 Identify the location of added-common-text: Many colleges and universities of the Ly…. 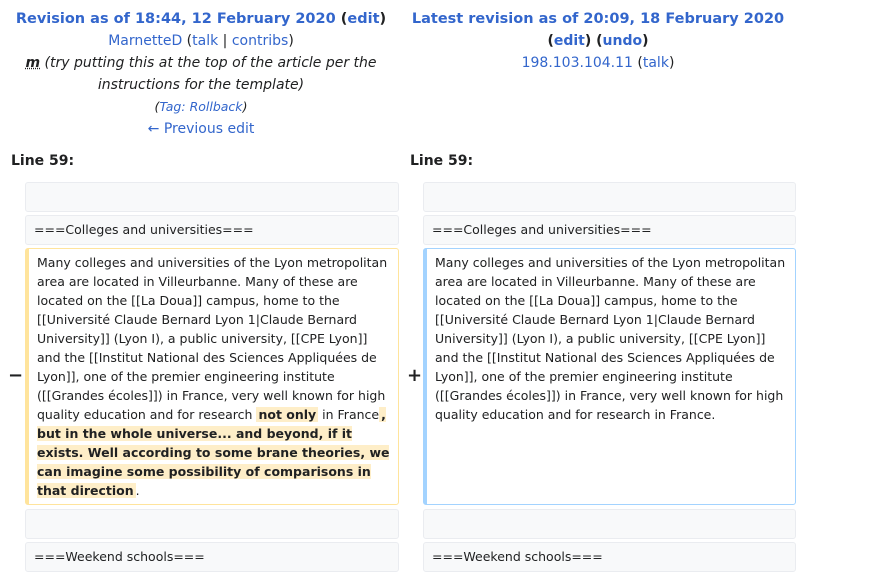
(610, 338).